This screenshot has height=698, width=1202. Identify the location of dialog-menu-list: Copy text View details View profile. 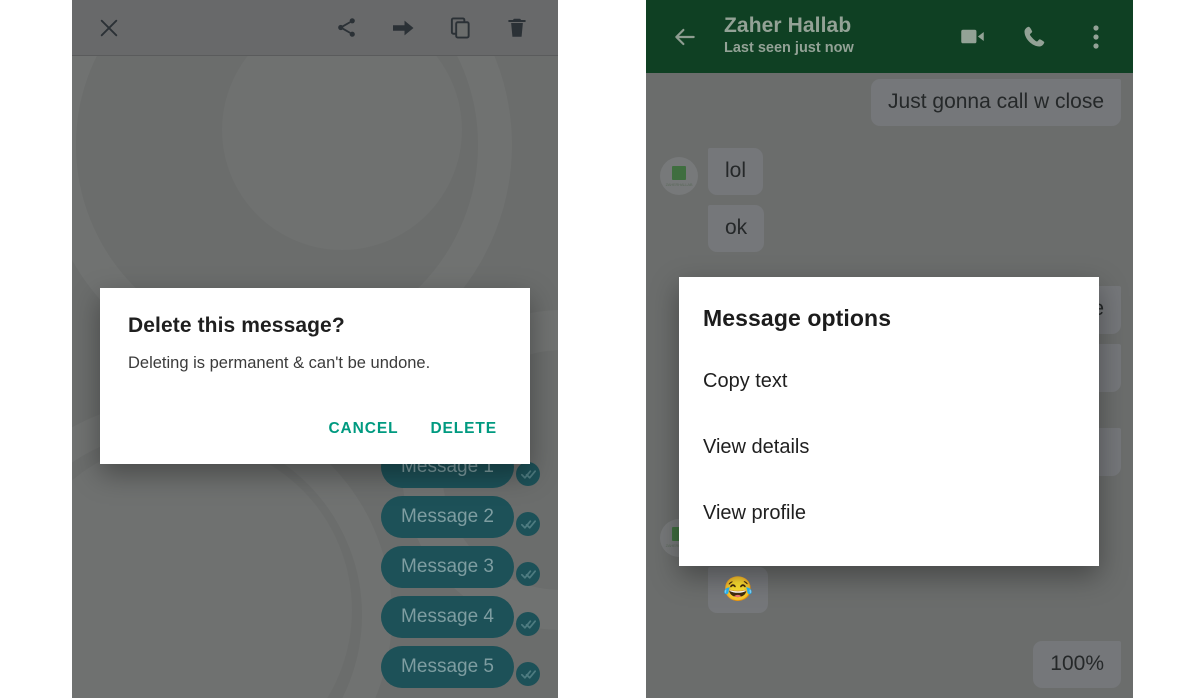
(889, 447).